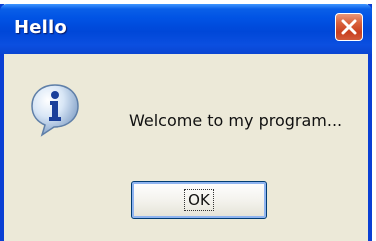  I want to click on close-button, so click(349, 27).